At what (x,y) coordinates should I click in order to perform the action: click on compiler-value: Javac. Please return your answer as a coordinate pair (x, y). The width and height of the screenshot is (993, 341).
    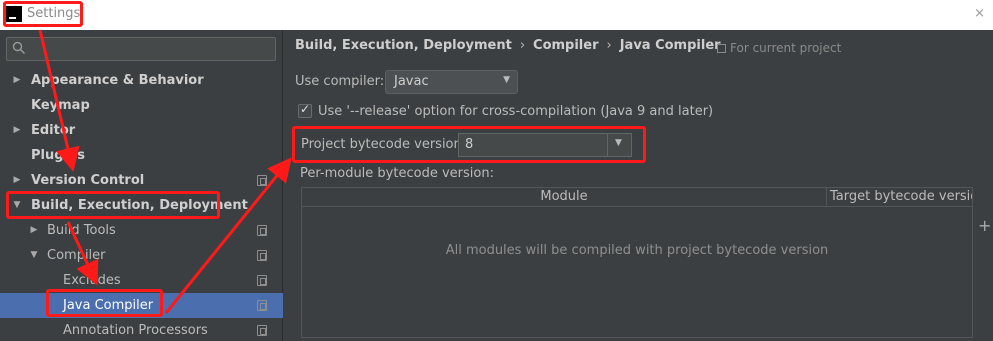
    Looking at the image, I should click on (411, 81).